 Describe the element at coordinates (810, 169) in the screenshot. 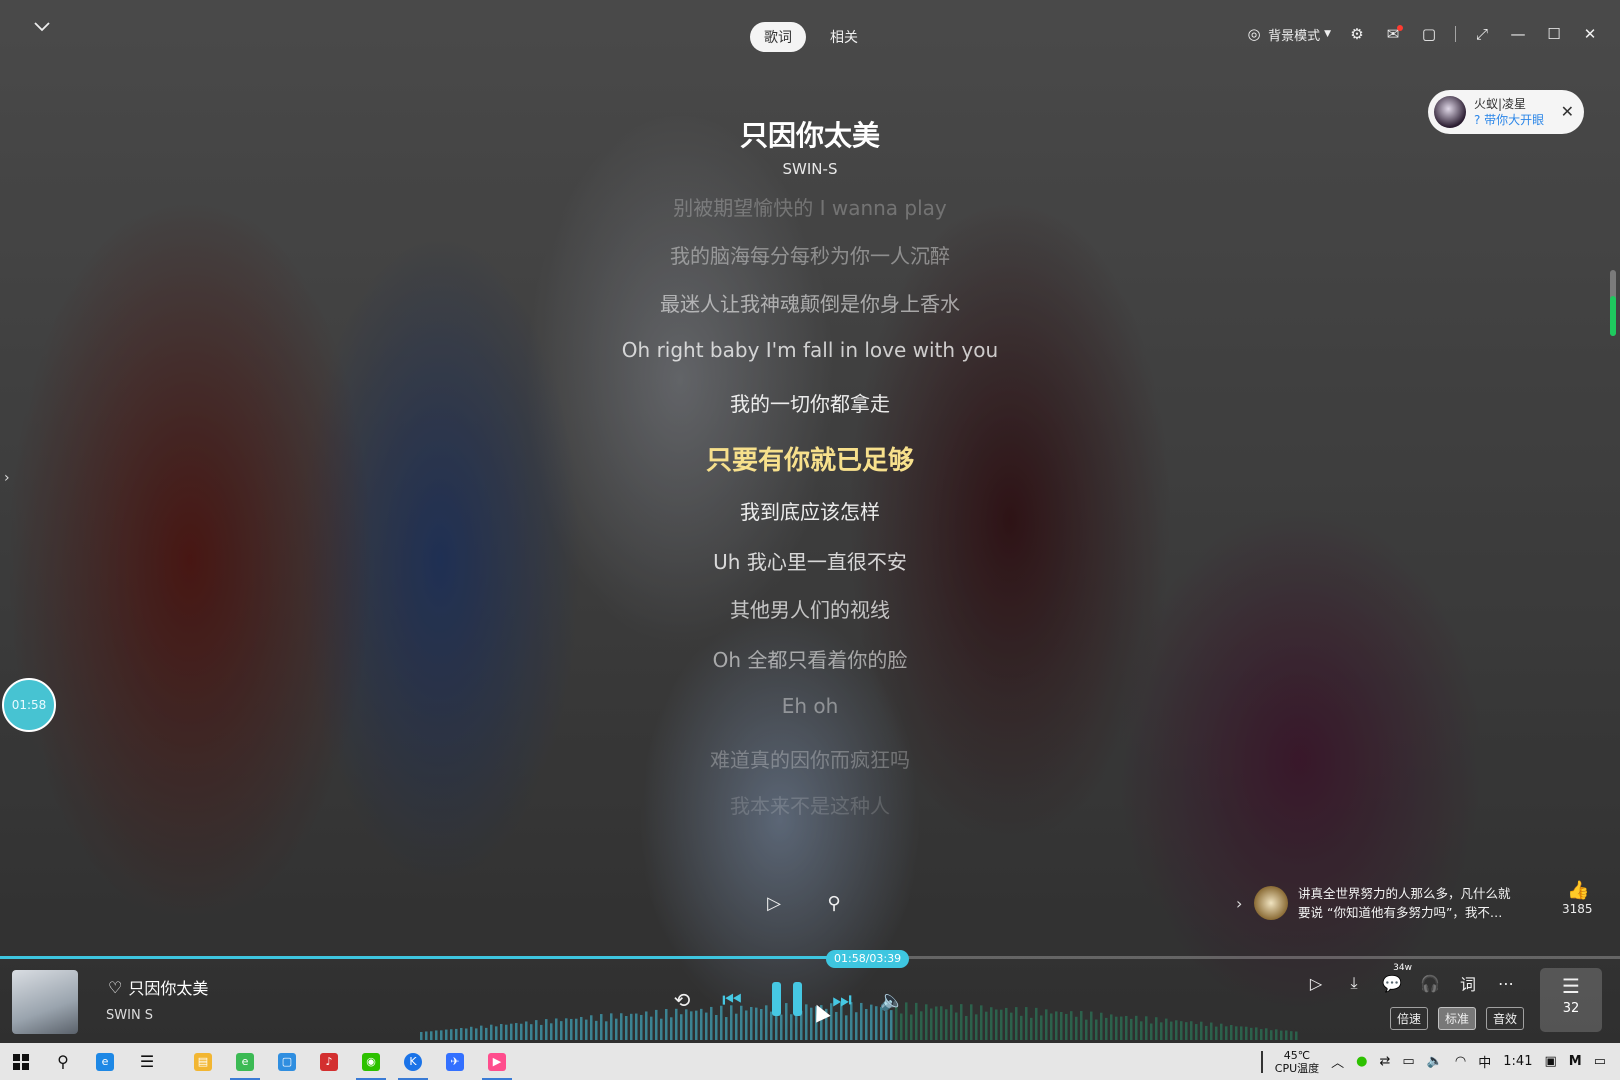

I see `song-artist: SWIN-S` at that location.